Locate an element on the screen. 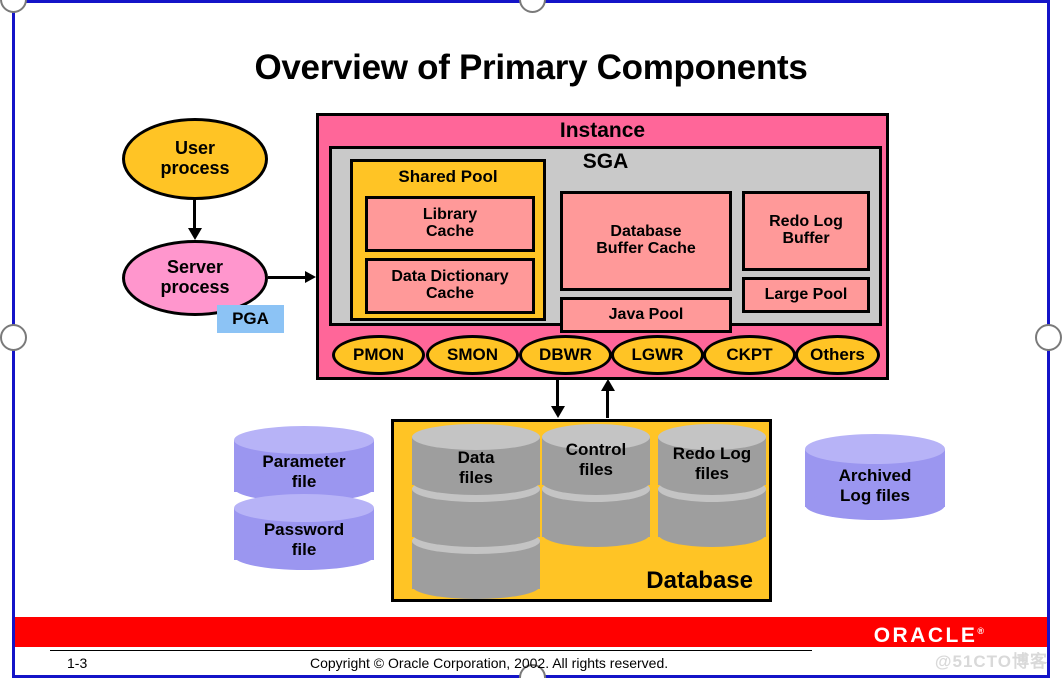 Image resolution: width=1062 pixels, height=678 pixels. parameter-file-label: Parameter file is located at coordinates (304, 471).